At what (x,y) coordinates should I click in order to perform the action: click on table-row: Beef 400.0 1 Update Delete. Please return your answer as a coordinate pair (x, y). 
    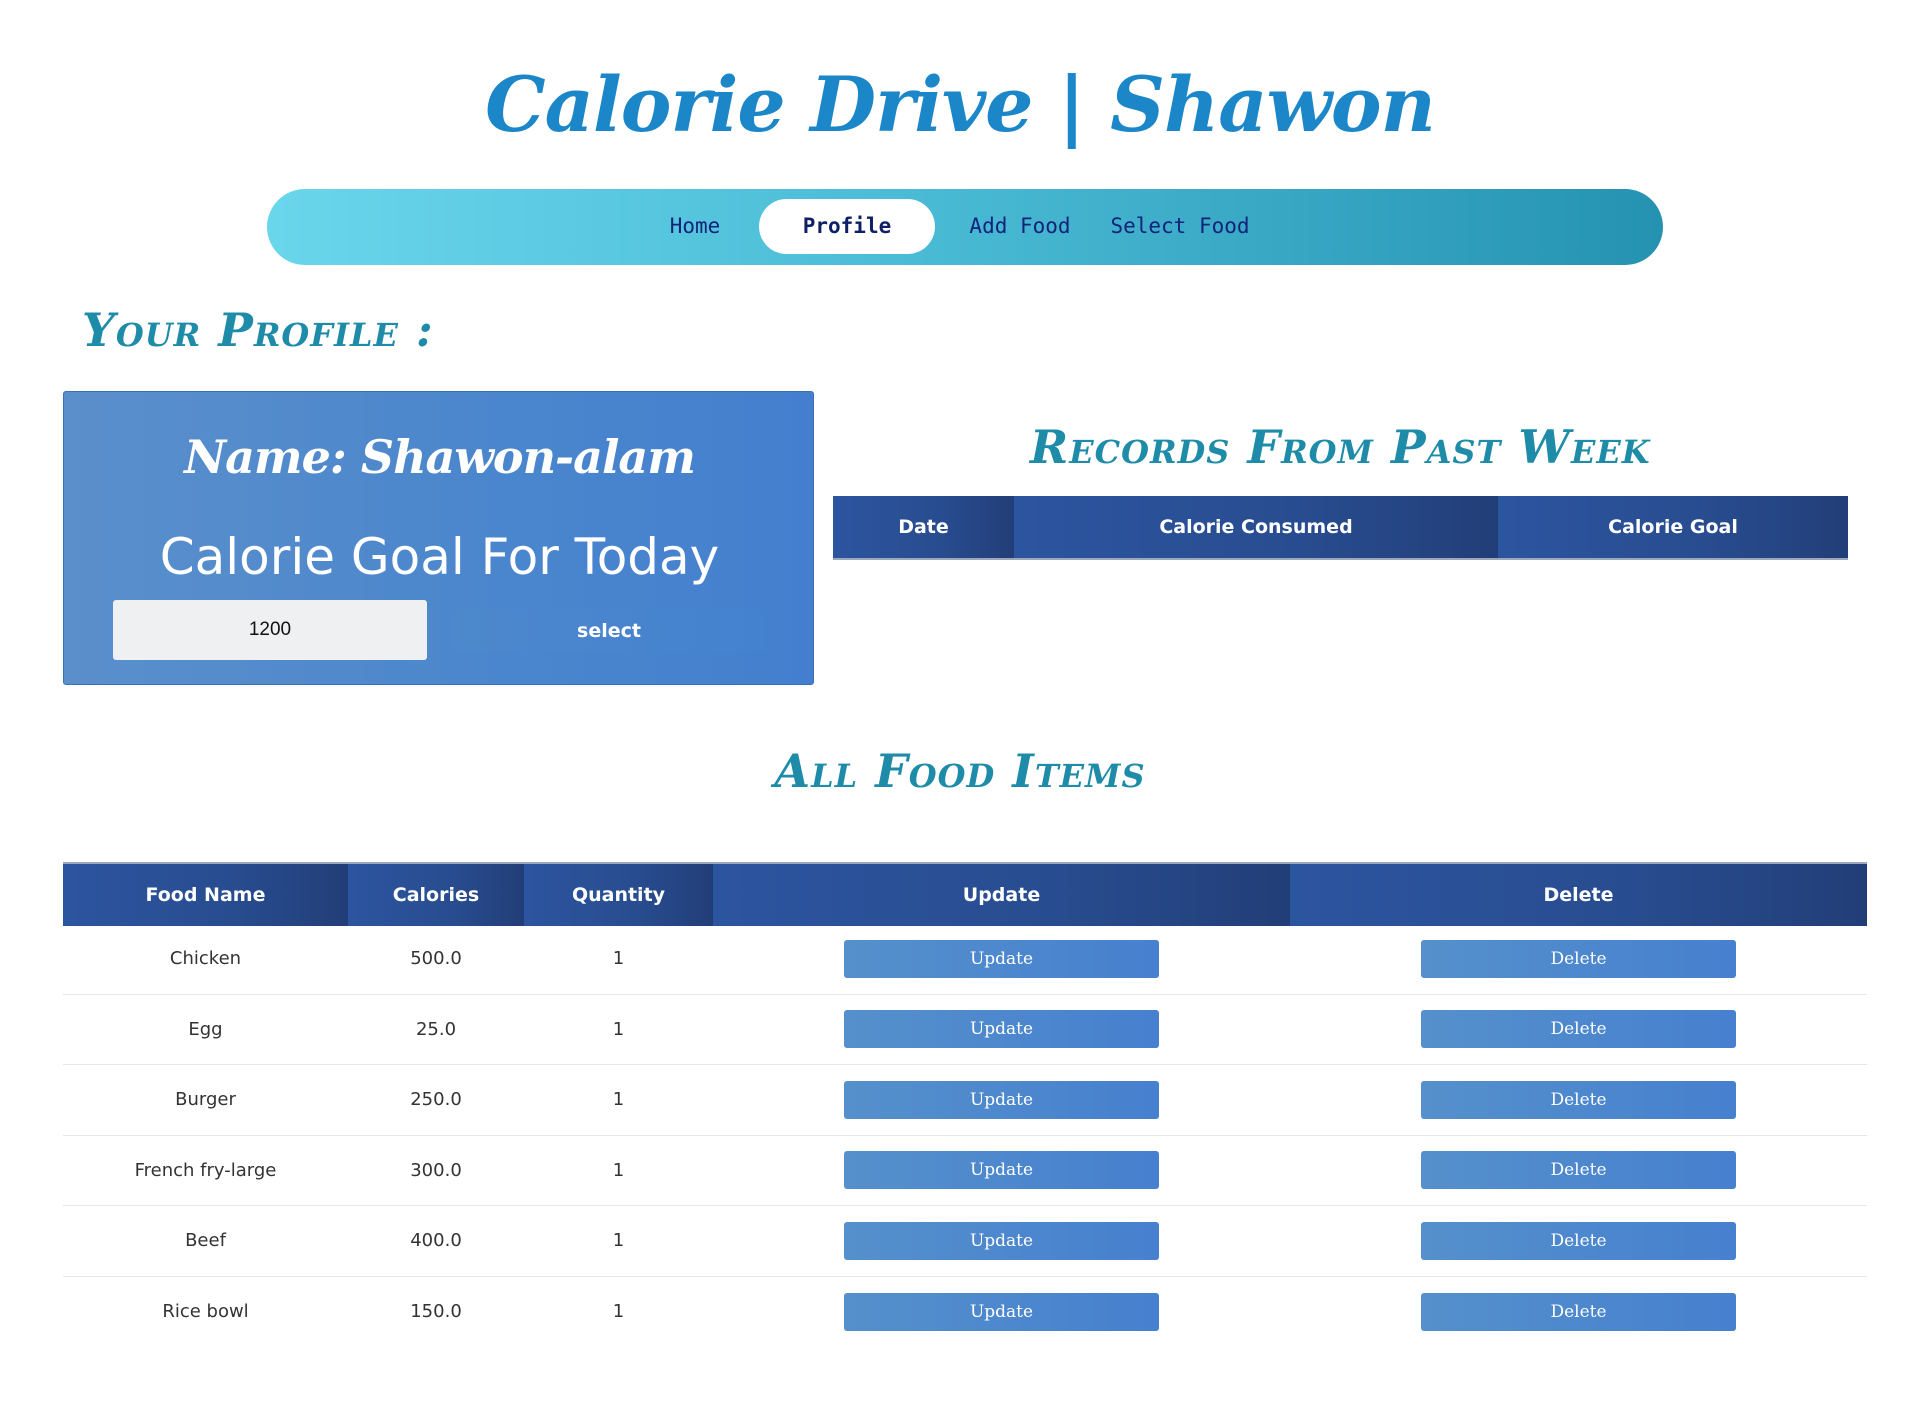
    Looking at the image, I should click on (965, 1241).